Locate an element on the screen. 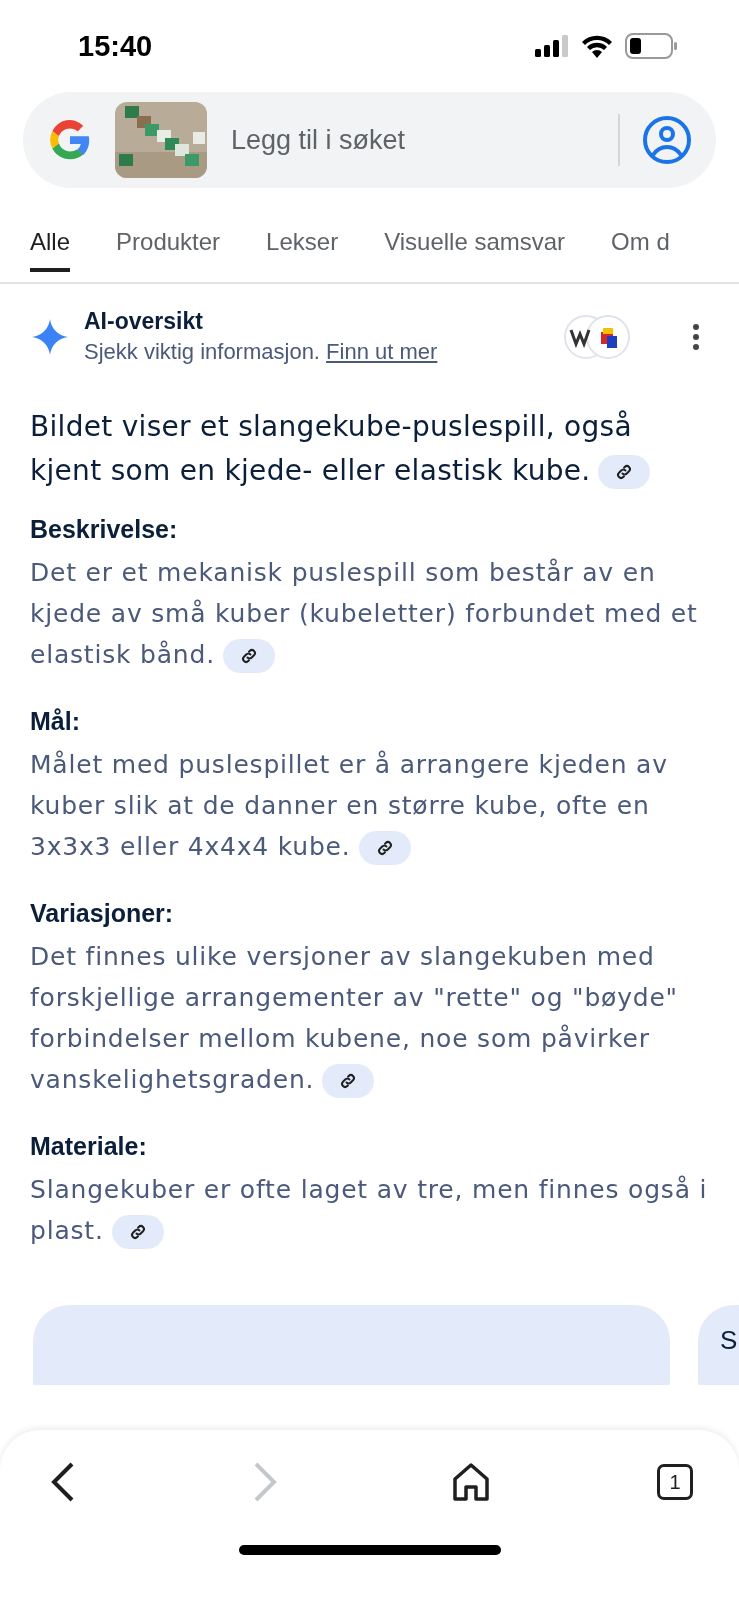 Image resolution: width=739 pixels, height=1600 pixels. overview-title: AI-oversikt is located at coordinates (144, 321).